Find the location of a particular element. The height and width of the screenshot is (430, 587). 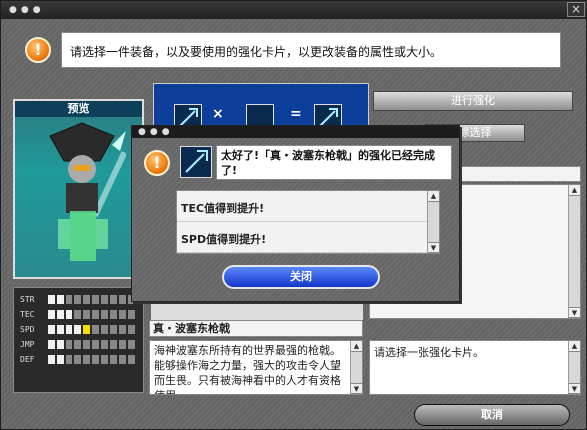

close-window-button: × is located at coordinates (576, 9).